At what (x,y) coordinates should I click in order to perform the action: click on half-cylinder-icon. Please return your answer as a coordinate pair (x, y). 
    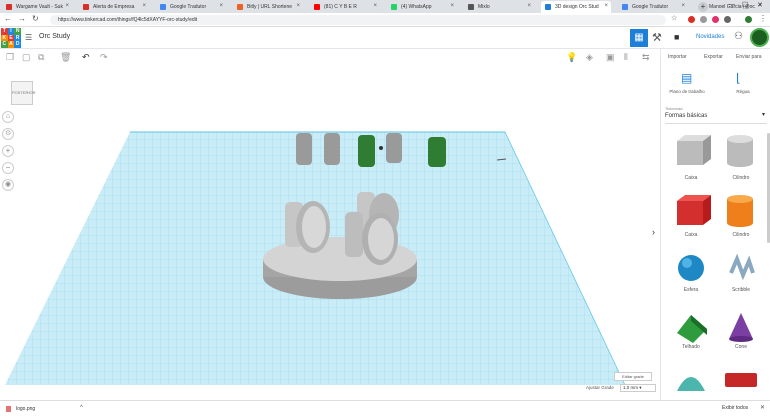
    Looking at the image, I should click on (691, 384).